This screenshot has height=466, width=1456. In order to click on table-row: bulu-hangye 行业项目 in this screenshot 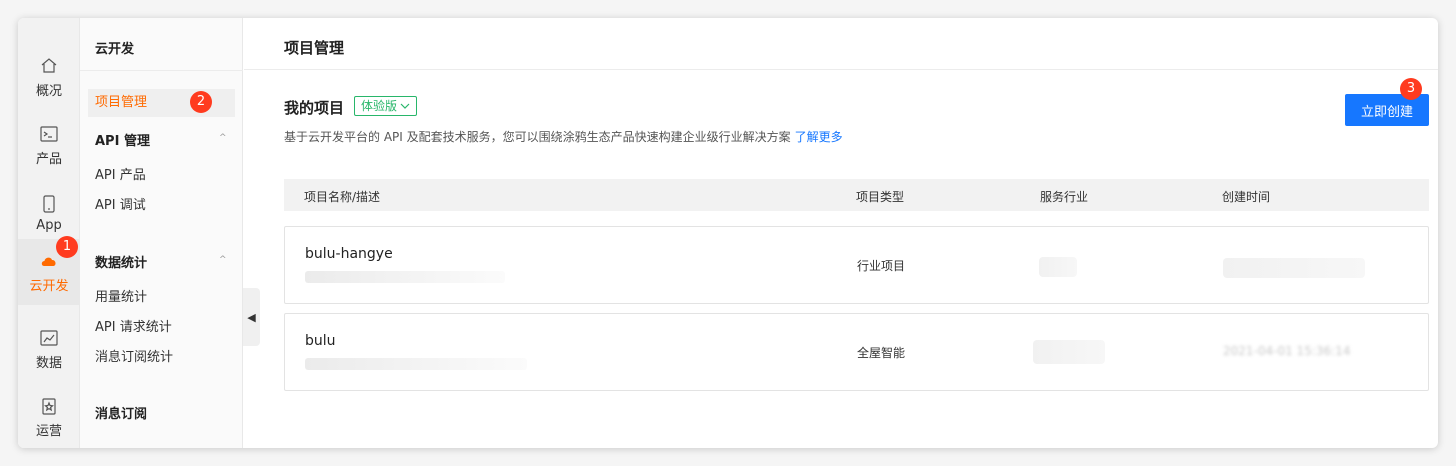, I will do `click(856, 265)`.